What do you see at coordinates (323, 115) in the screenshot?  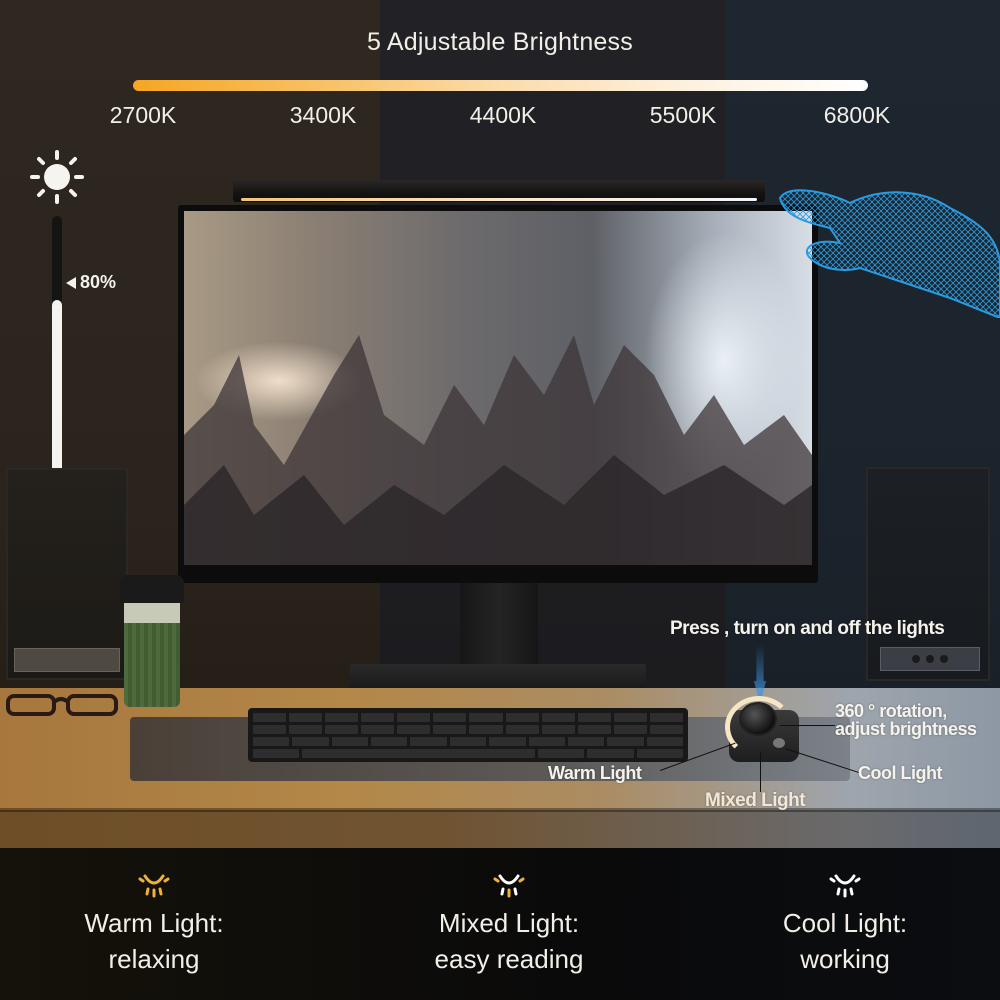 I see `temp-label-3400k: 3400K` at bounding box center [323, 115].